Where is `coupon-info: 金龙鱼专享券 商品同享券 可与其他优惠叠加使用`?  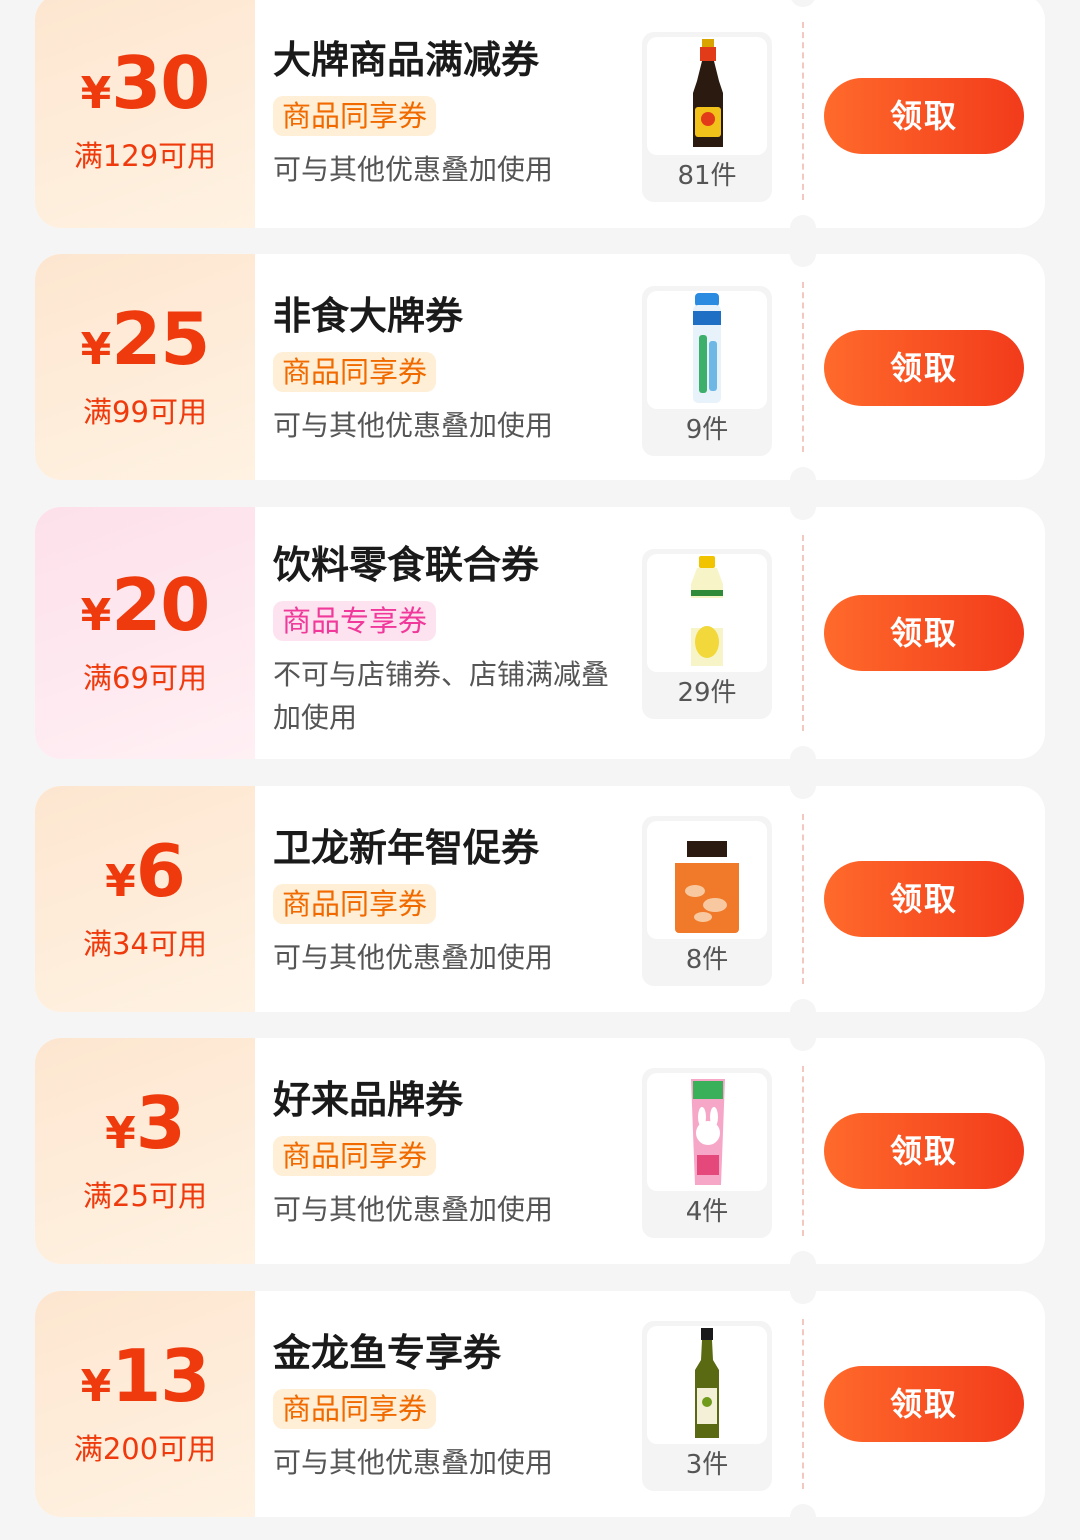
coupon-info: 金龙鱼专享券 商品同享券 可与其他优惠叠加使用 is located at coordinates (448, 1407).